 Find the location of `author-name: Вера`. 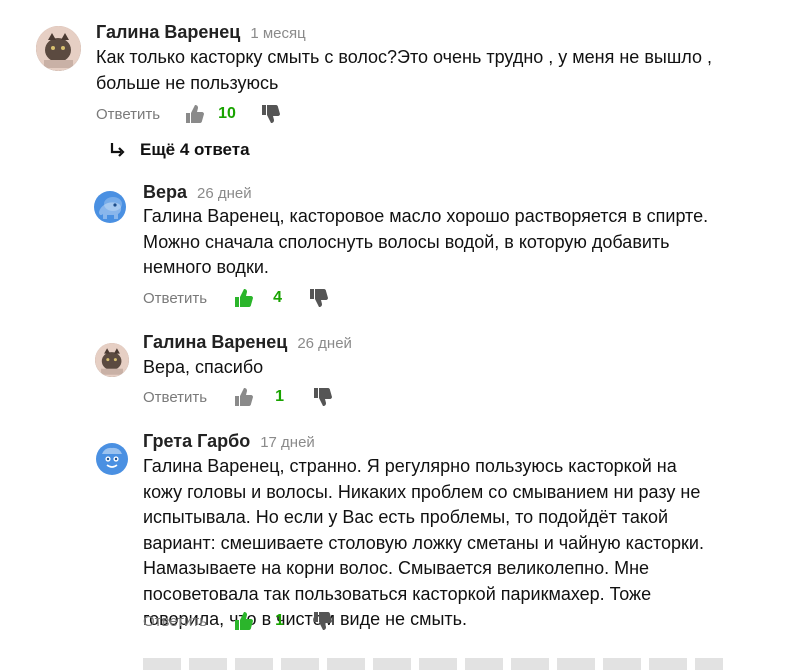

author-name: Вера is located at coordinates (165, 192).